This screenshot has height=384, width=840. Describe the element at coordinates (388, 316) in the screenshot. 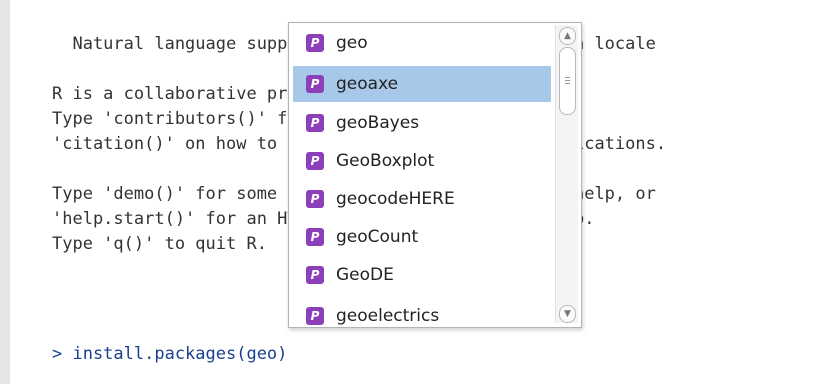

I see `completion-label: geoelectrics` at that location.